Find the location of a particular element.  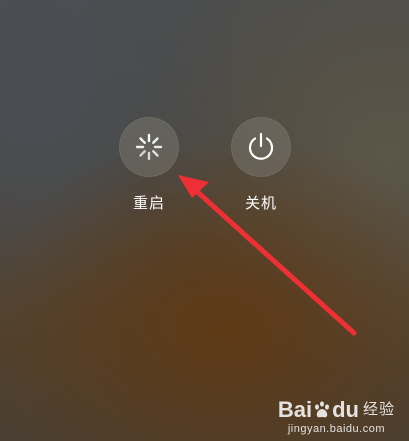

reboot-button: 重启 is located at coordinates (149, 165).